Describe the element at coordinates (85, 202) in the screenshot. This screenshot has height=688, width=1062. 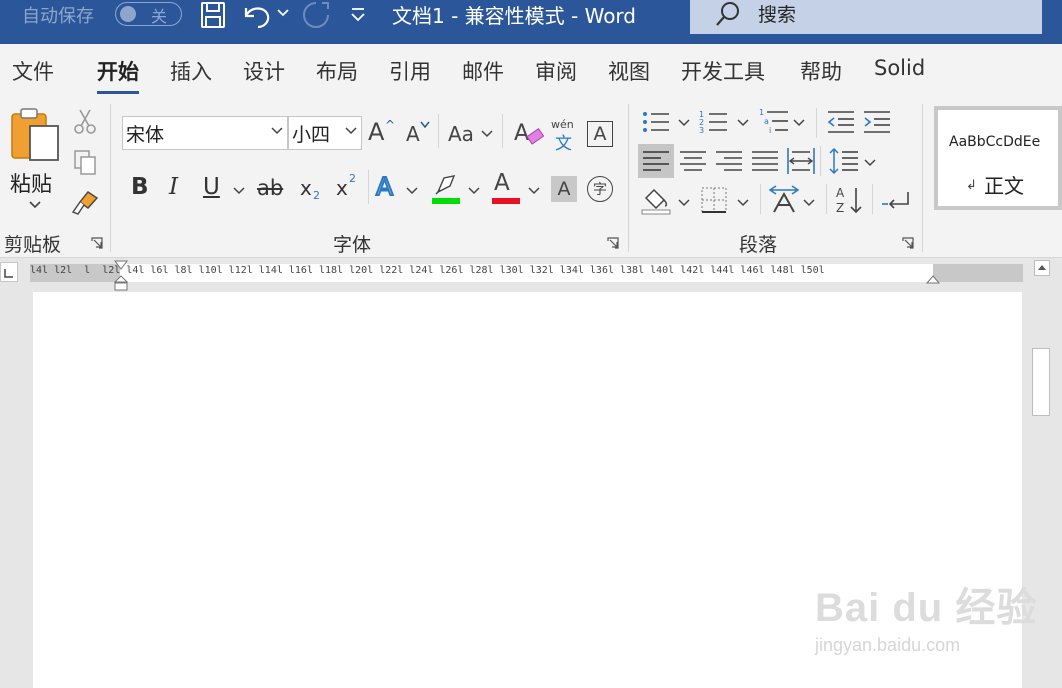
I see `format-painter-icon` at that location.